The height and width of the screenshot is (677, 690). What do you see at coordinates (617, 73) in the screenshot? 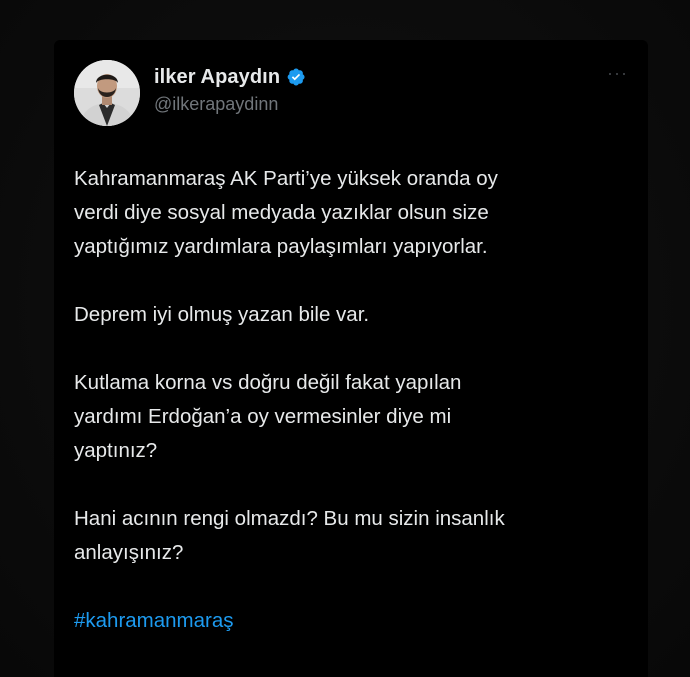
I see `more-options-icon: ···` at bounding box center [617, 73].